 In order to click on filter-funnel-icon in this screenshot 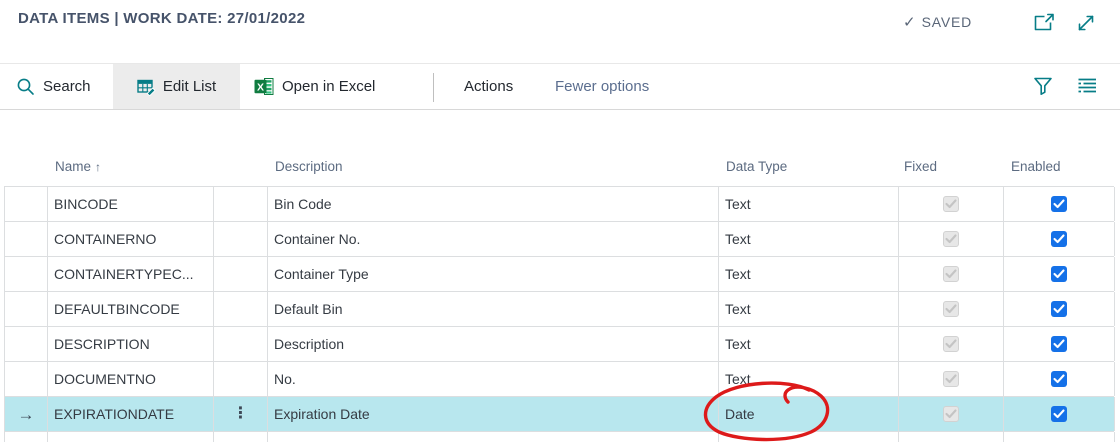, I will do `click(1043, 86)`.